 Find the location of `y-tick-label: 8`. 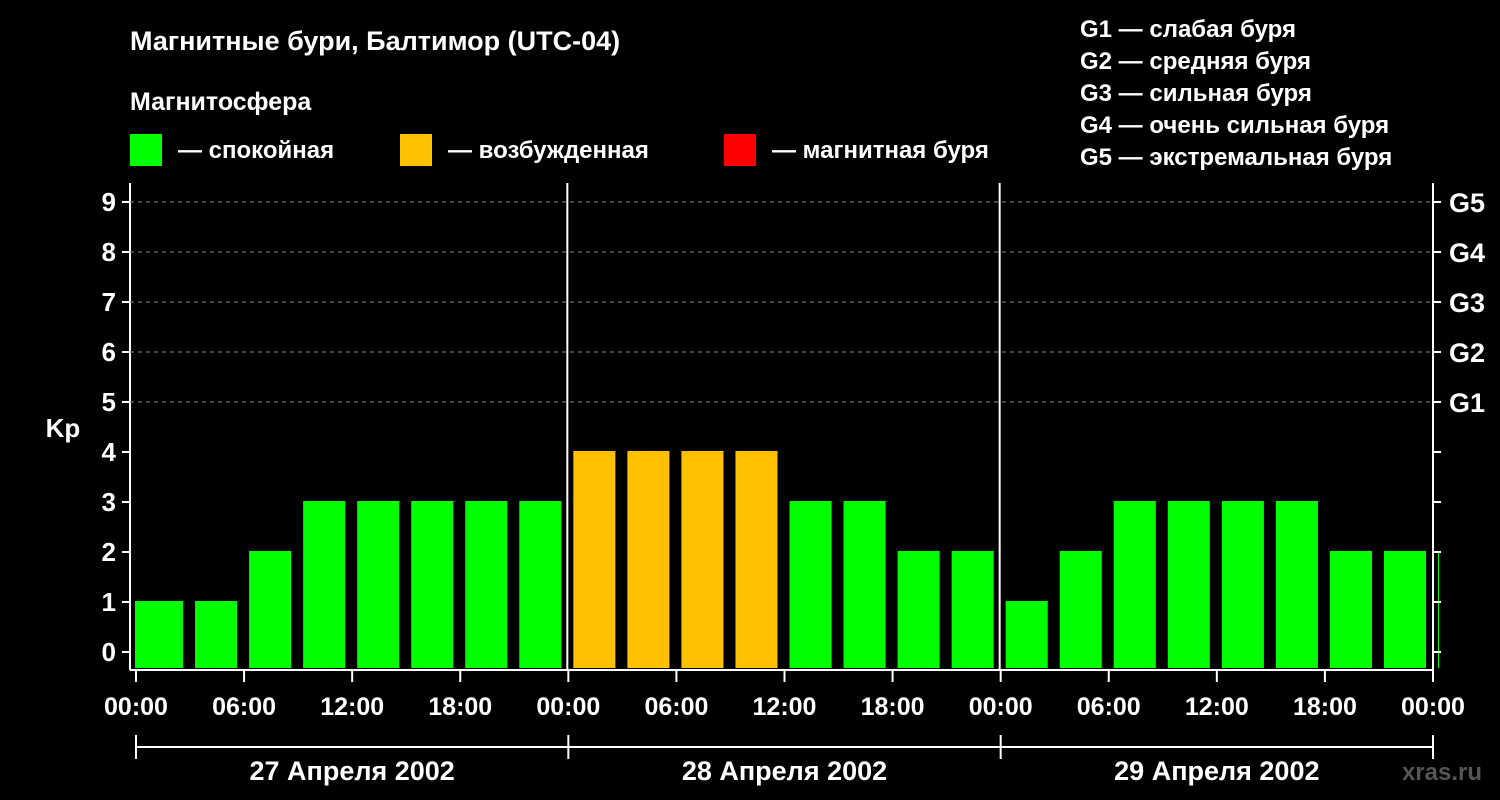

y-tick-label: 8 is located at coordinates (109, 252).